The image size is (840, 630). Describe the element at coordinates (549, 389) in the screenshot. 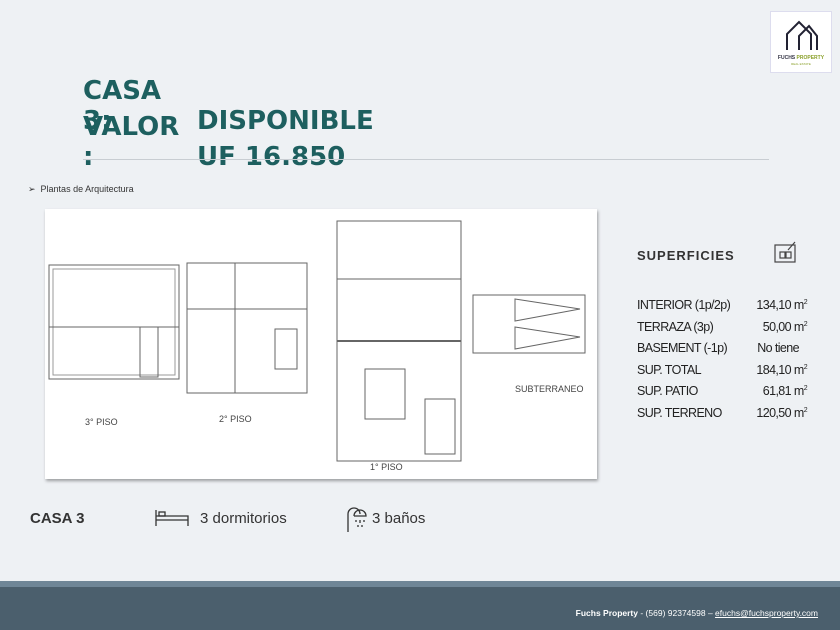

I see `plan-label-basement: SUBTERRANEO` at that location.